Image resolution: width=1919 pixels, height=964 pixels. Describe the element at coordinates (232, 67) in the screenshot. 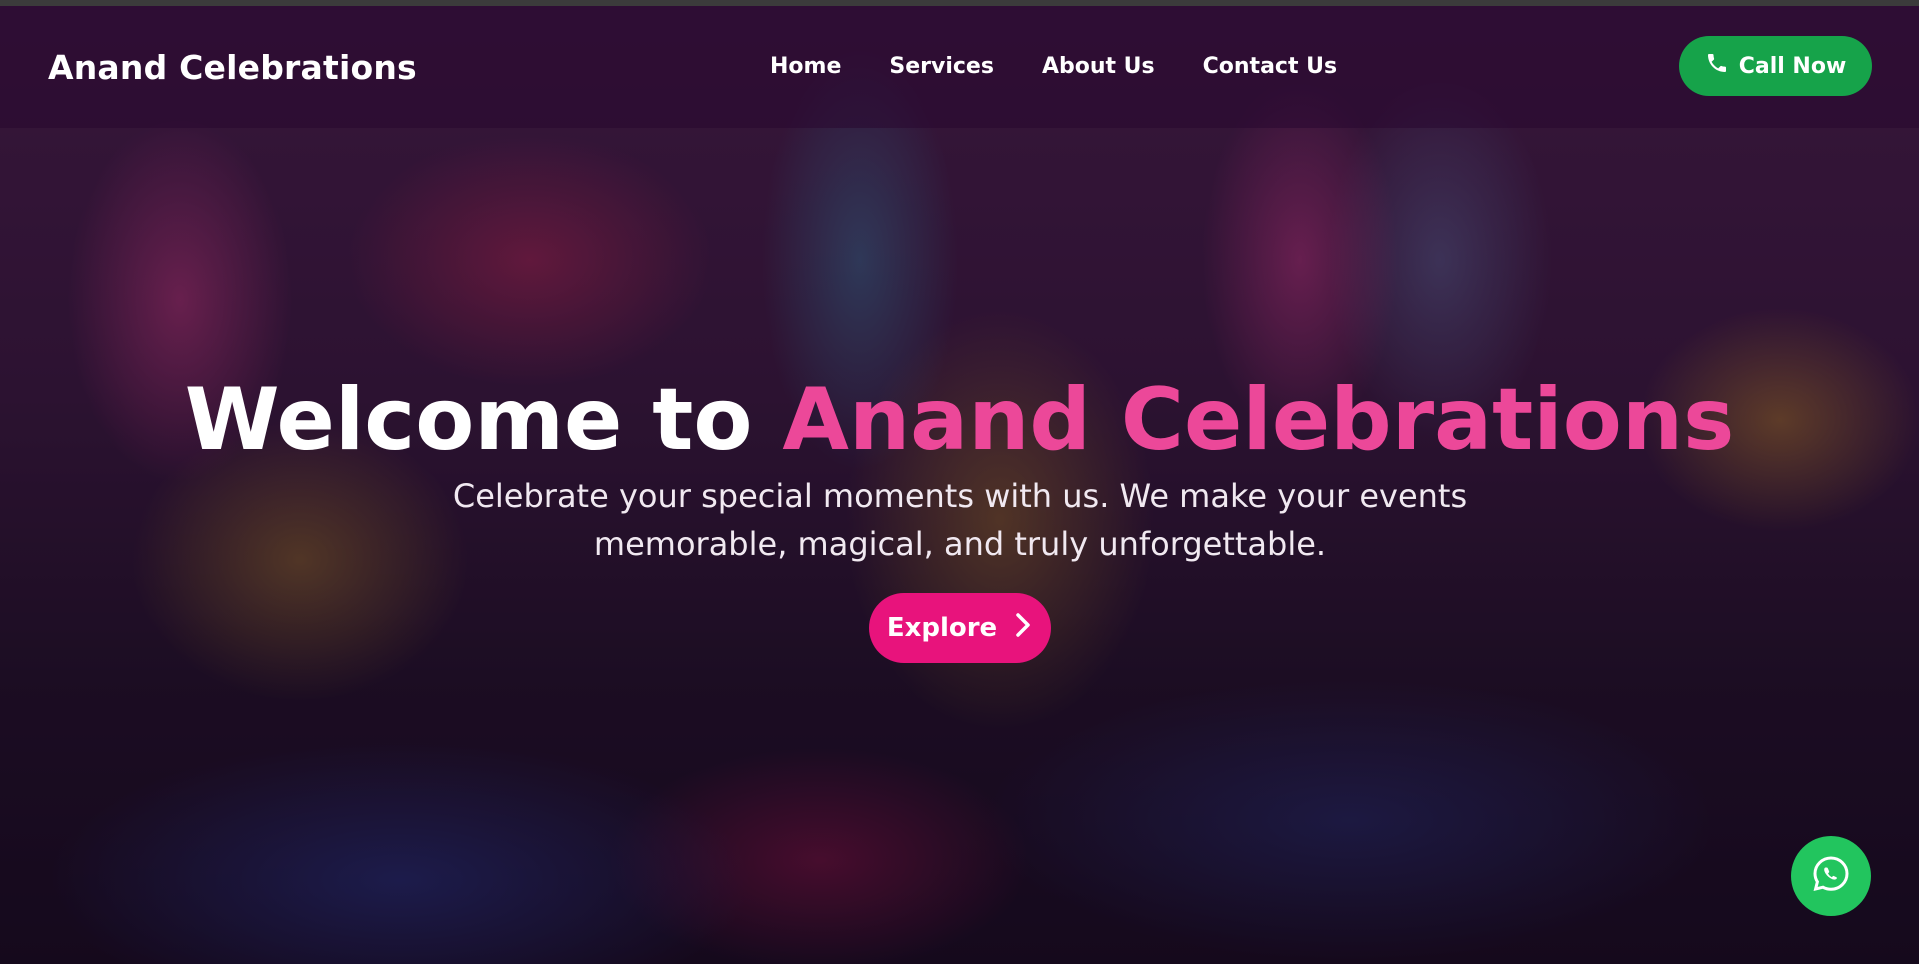

I see `brand-logo-text: Anand Celebrations` at that location.